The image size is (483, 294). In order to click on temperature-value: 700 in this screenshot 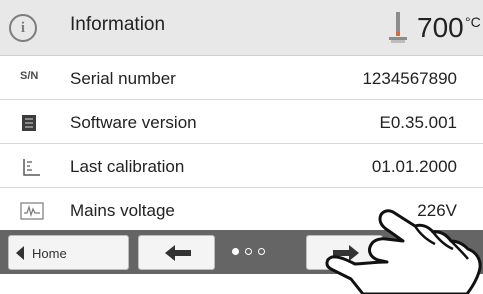, I will do `click(440, 27)`.